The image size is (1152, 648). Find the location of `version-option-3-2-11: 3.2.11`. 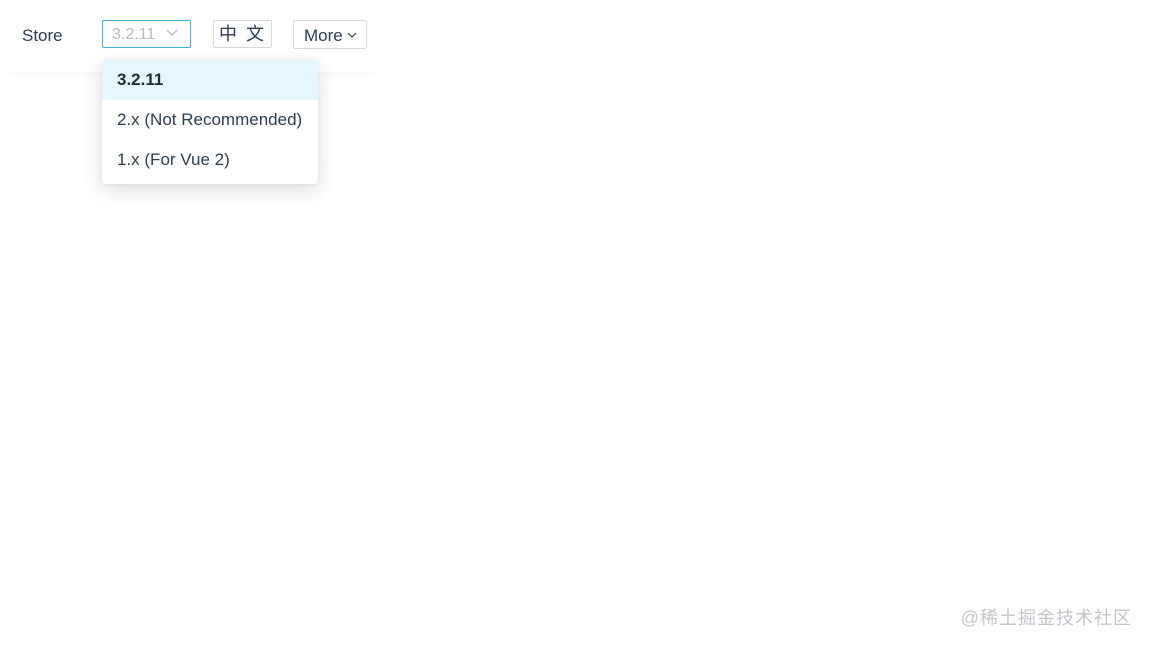

version-option-3-2-11: 3.2.11 is located at coordinates (210, 80).